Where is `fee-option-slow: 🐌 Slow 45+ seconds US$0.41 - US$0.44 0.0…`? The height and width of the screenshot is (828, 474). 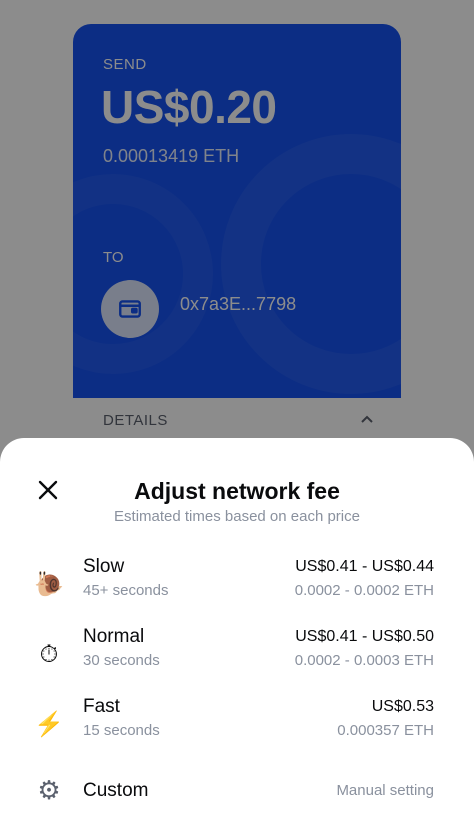 fee-option-slow: 🐌 Slow 45+ seconds US$0.41 - US$0.44 0.0… is located at coordinates (237, 587).